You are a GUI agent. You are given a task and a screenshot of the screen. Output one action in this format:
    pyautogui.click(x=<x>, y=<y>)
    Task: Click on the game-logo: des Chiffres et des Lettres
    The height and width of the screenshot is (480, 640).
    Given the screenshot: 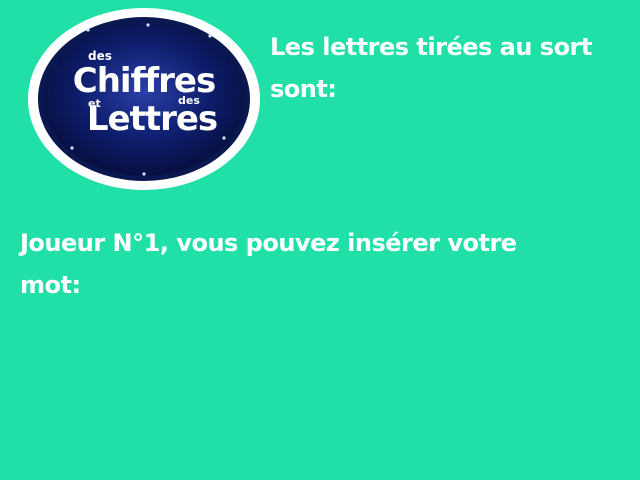 What is the action you would take?
    pyautogui.click(x=144, y=99)
    